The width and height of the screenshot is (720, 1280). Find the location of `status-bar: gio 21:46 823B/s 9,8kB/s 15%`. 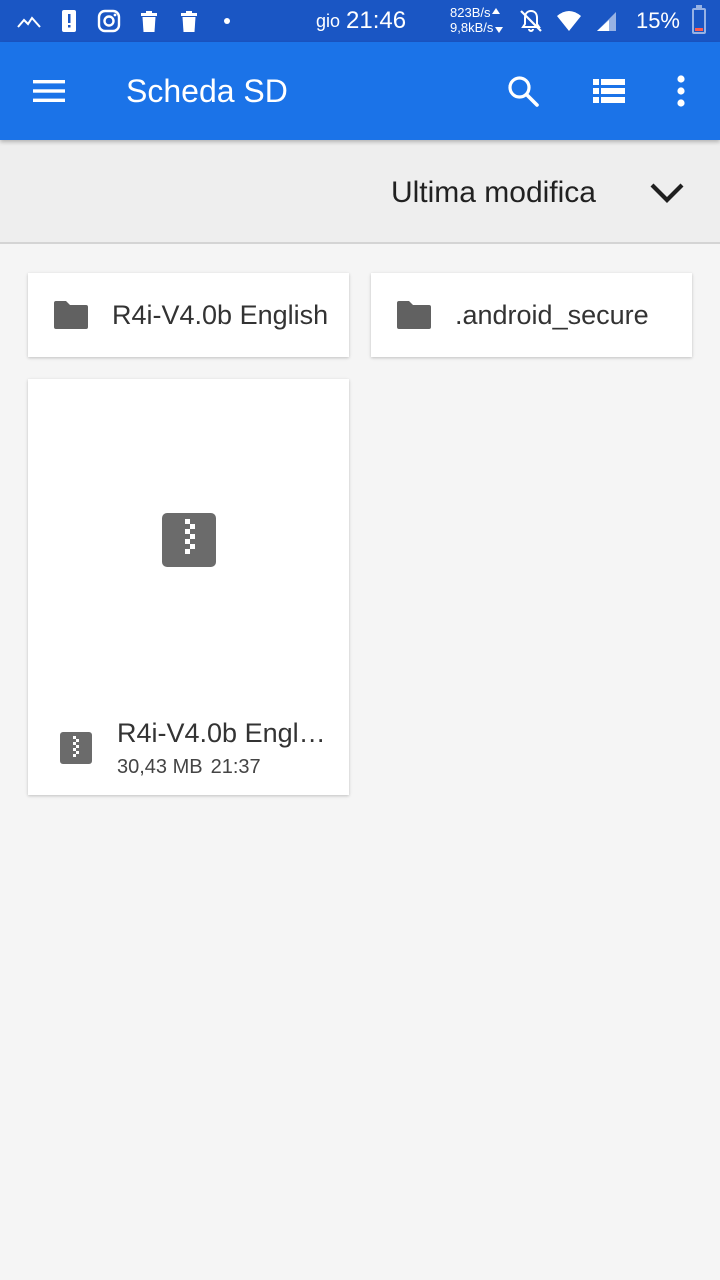

status-bar: gio 21:46 823B/s 9,8kB/s 15% is located at coordinates (360, 21).